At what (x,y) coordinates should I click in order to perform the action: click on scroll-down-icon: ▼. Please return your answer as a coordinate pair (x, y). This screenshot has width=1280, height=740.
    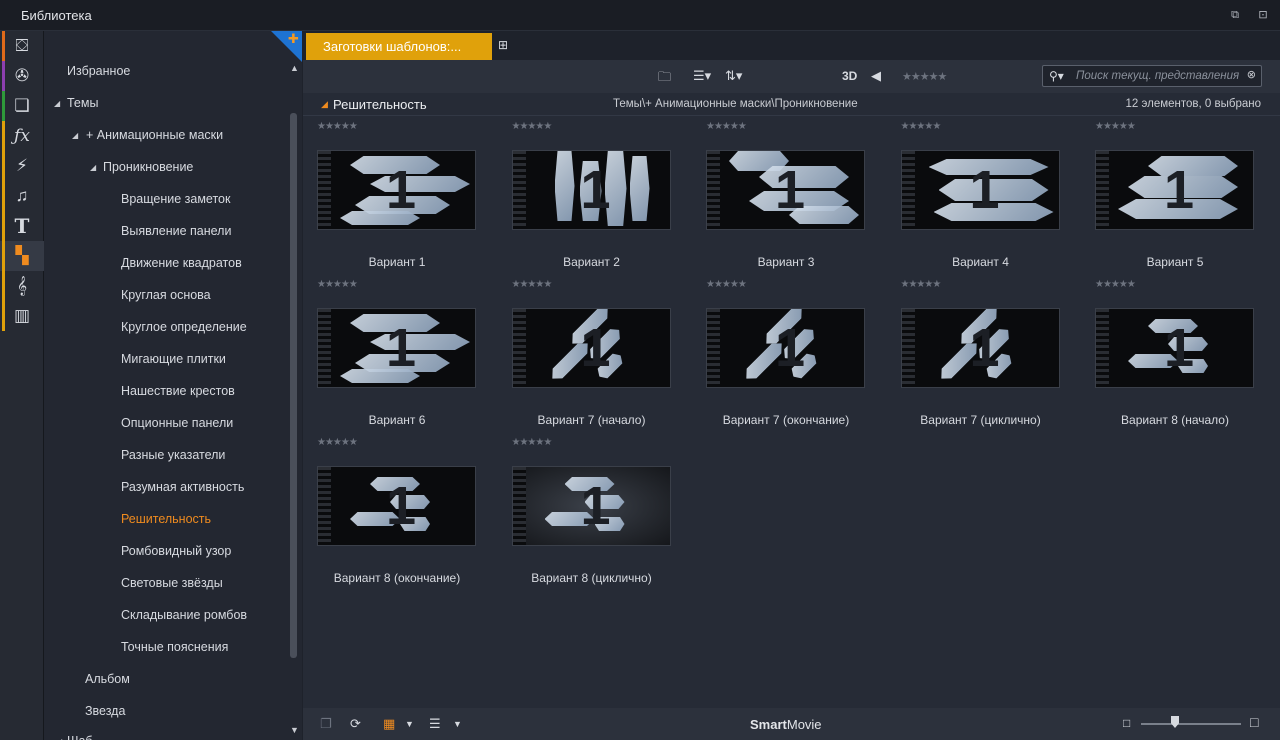
    Looking at the image, I should click on (294, 730).